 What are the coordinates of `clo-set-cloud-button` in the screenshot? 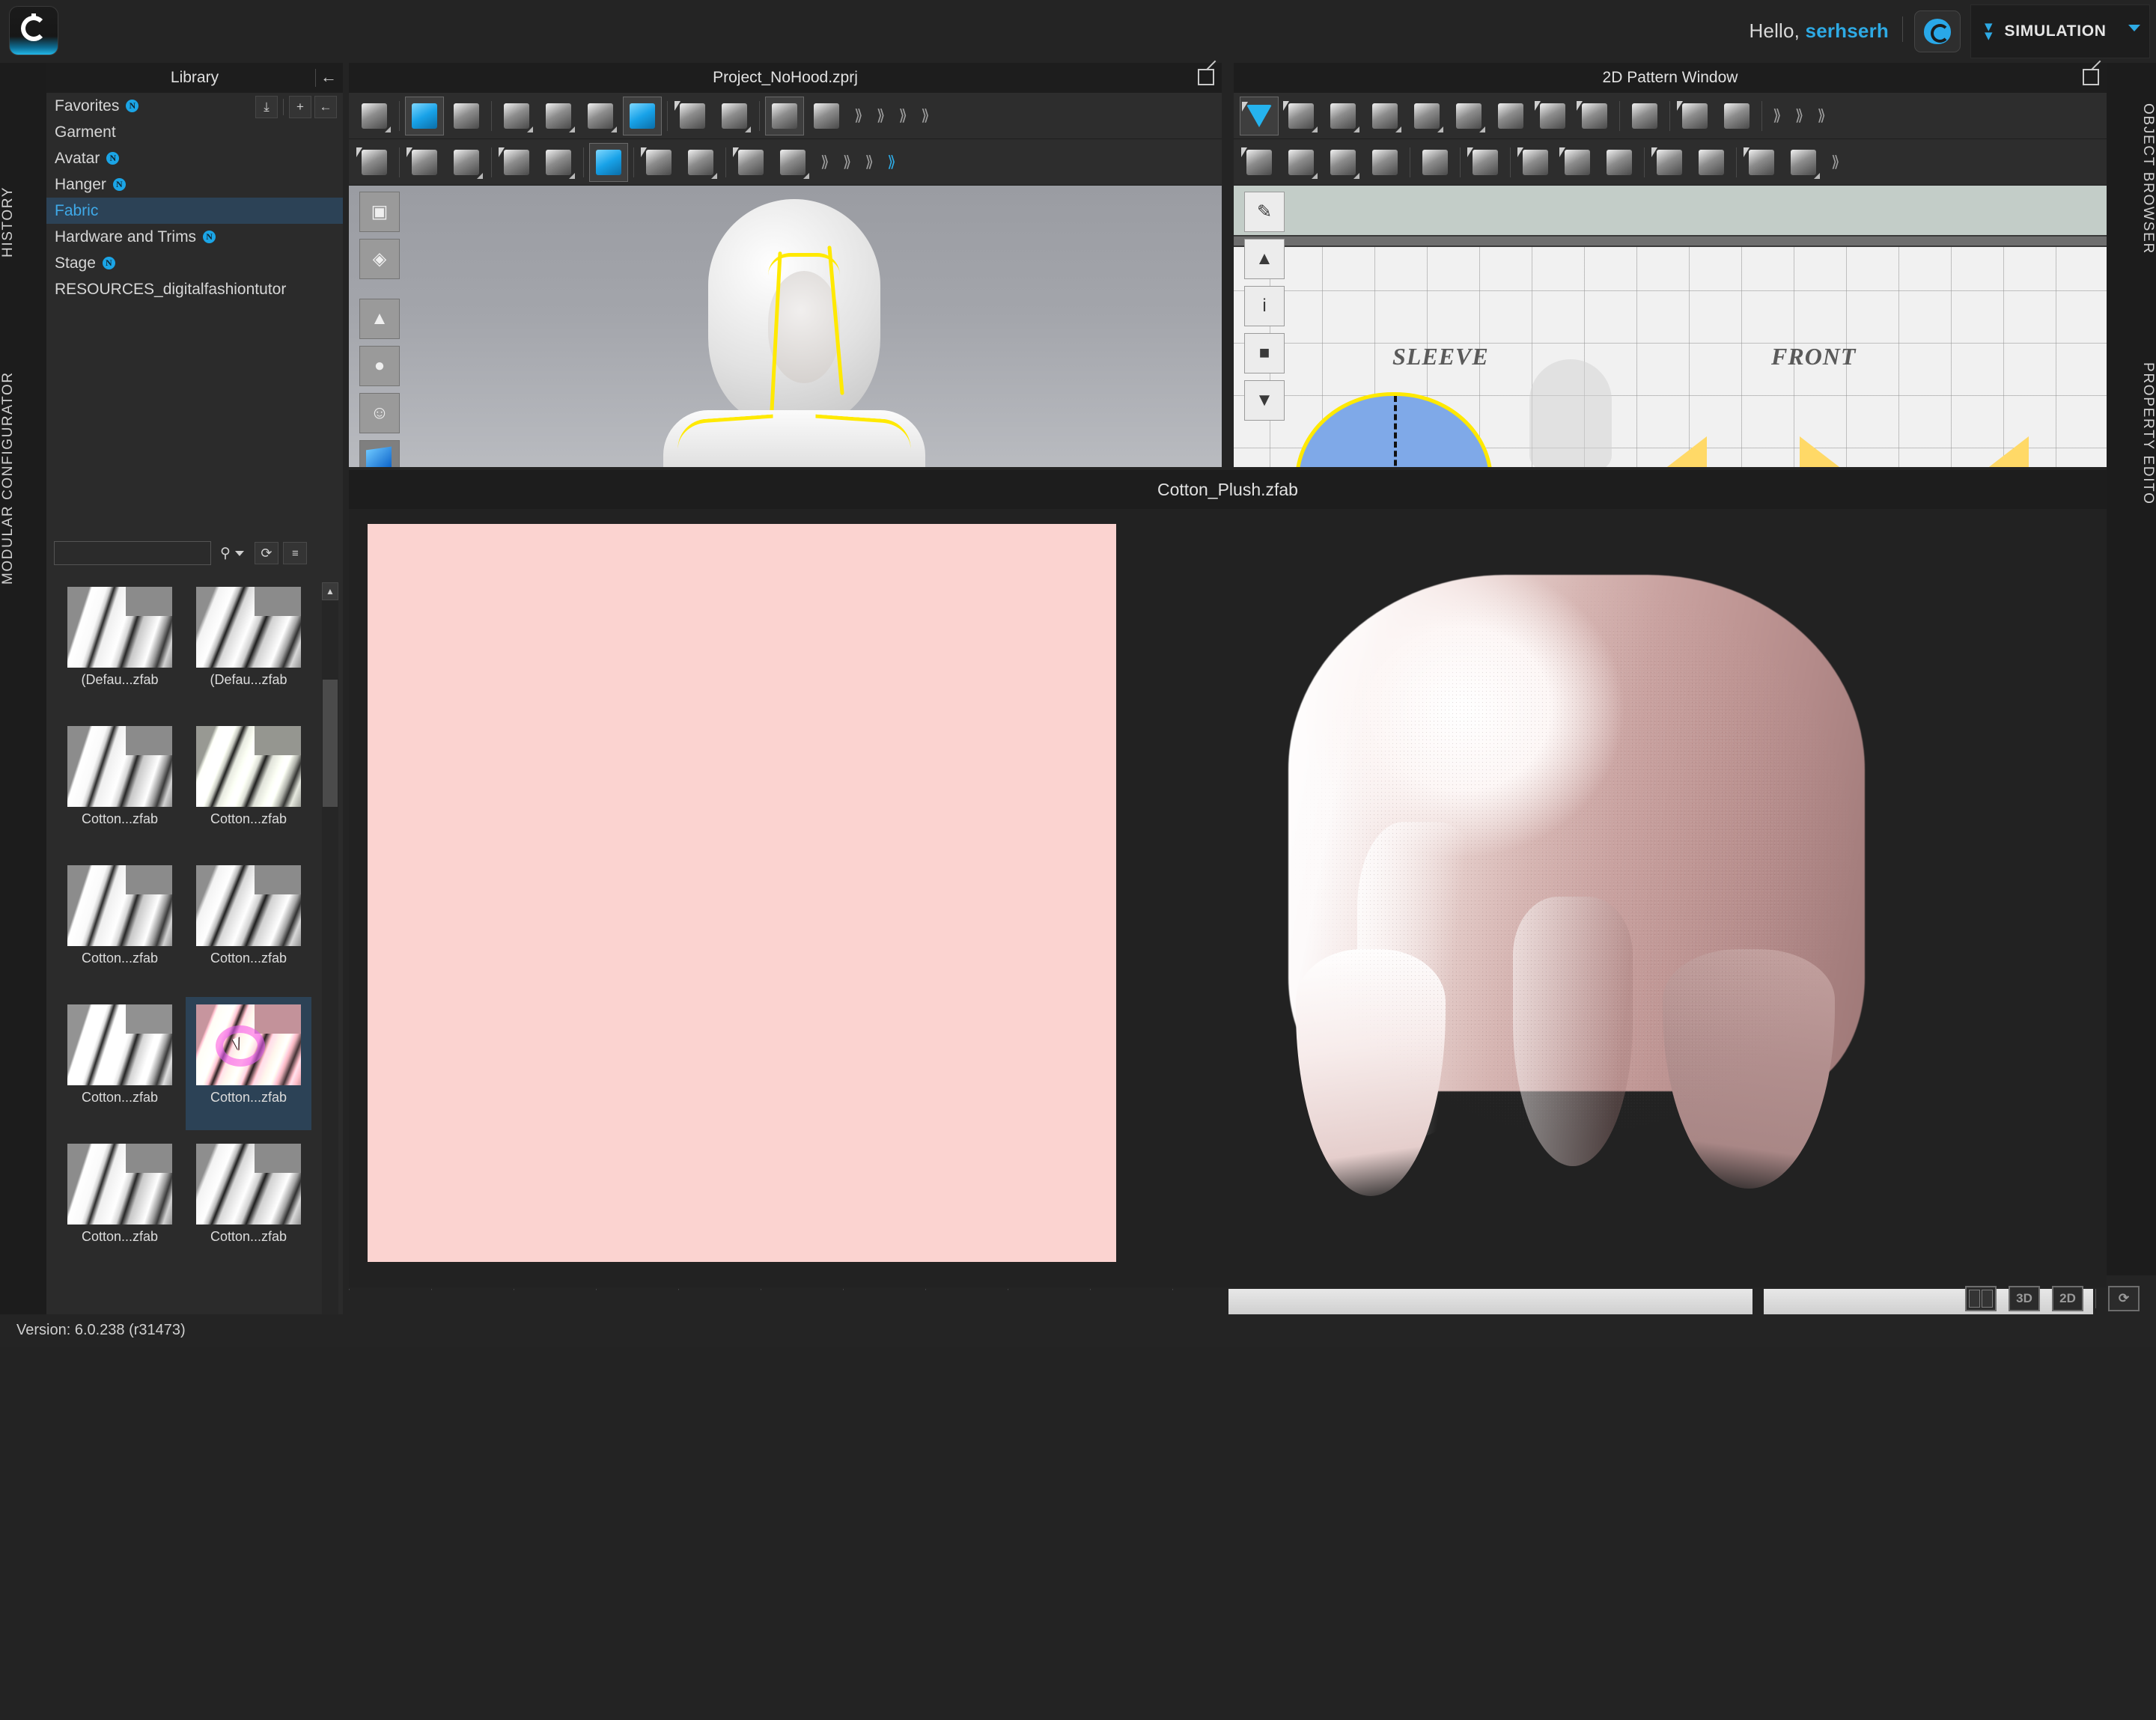 It's located at (1937, 31).